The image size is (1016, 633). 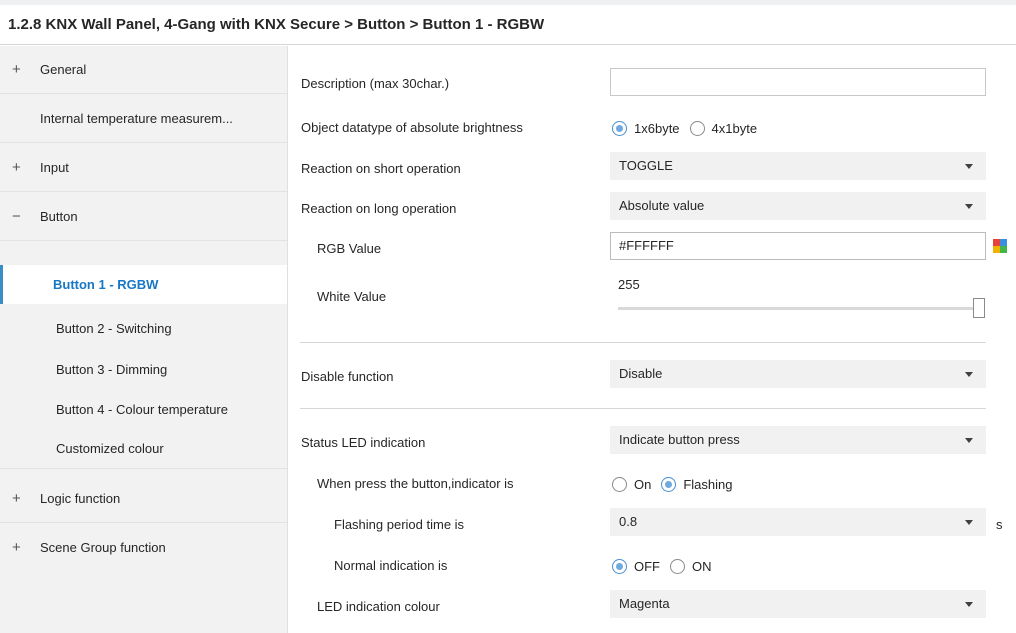 What do you see at coordinates (798, 246) in the screenshot?
I see `rgb-value-input: #FFFFFF` at bounding box center [798, 246].